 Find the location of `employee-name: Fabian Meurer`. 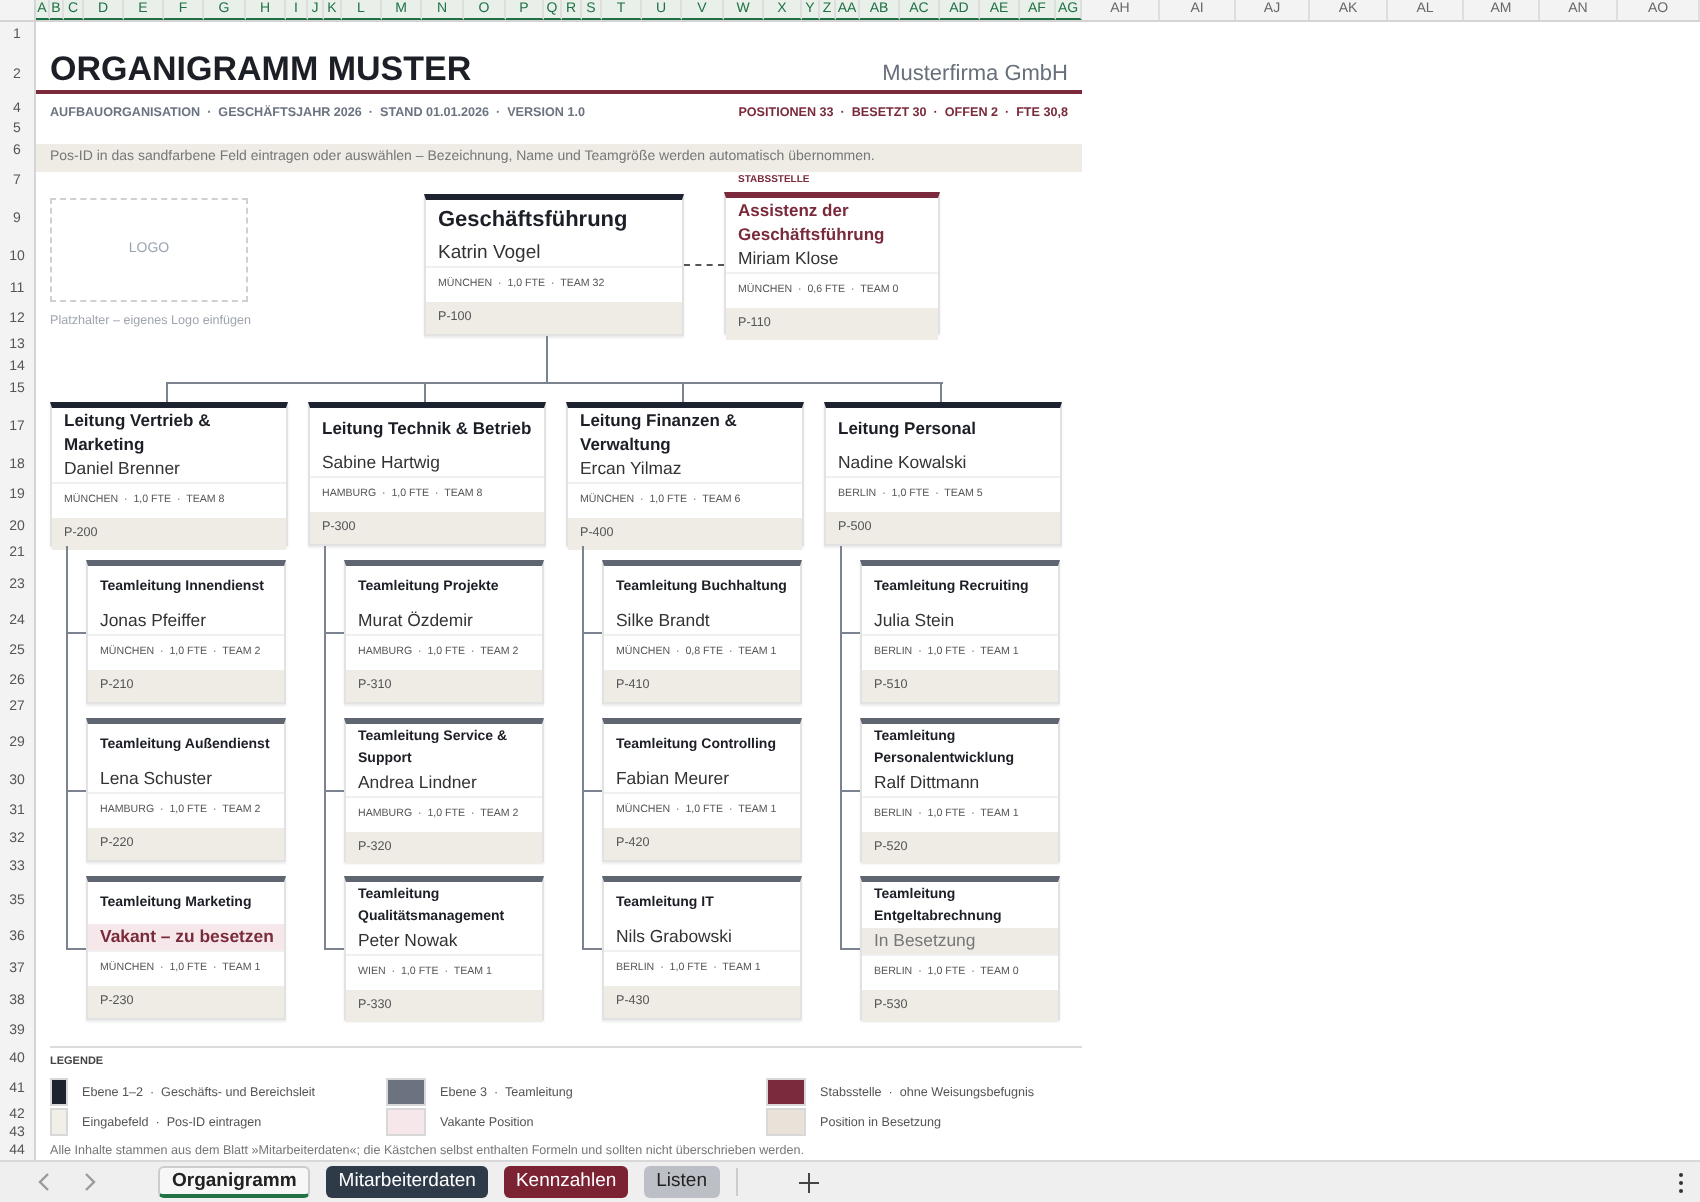

employee-name: Fabian Meurer is located at coordinates (672, 778).